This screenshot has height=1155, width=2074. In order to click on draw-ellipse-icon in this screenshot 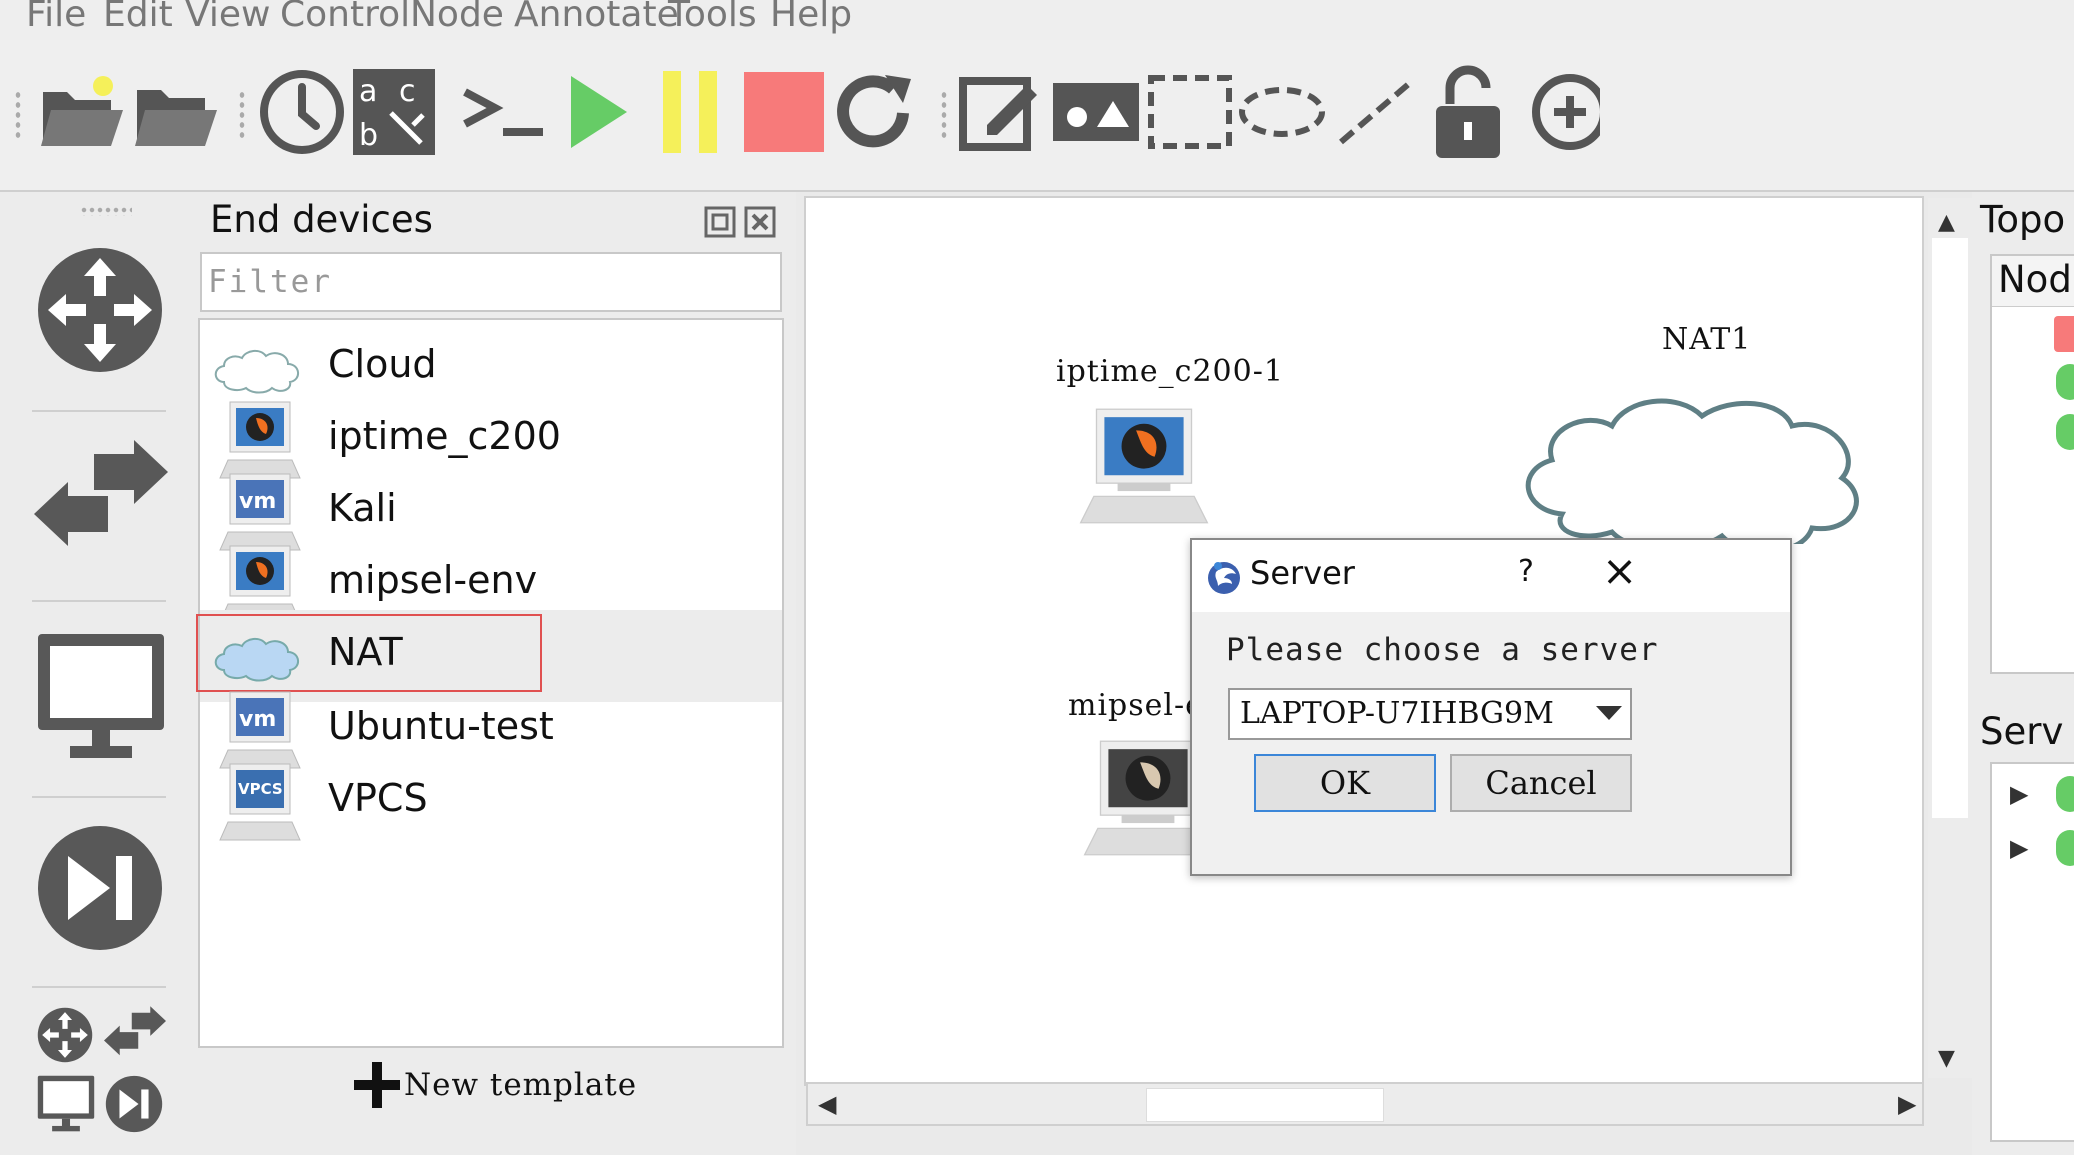, I will do `click(1282, 112)`.